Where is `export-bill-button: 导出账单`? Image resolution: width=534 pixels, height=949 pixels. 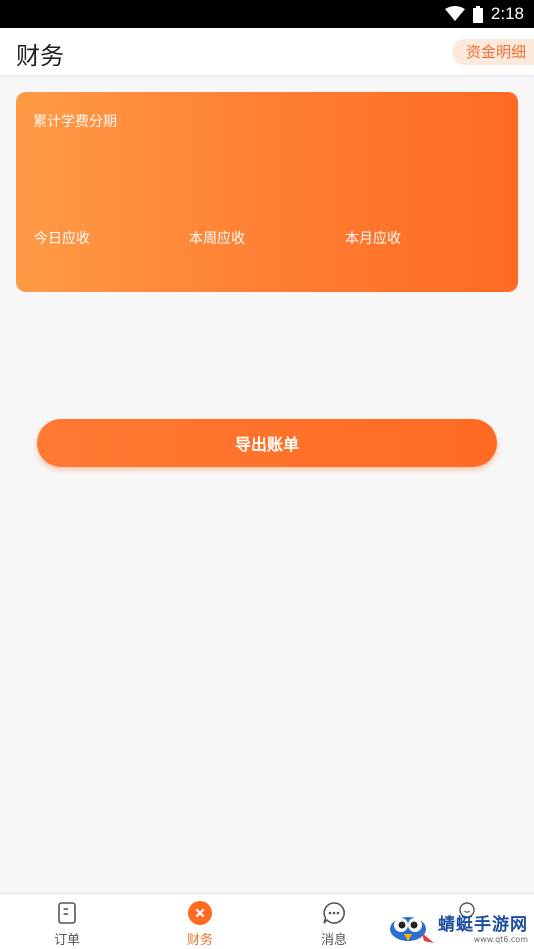
export-bill-button: 导出账单 is located at coordinates (267, 443).